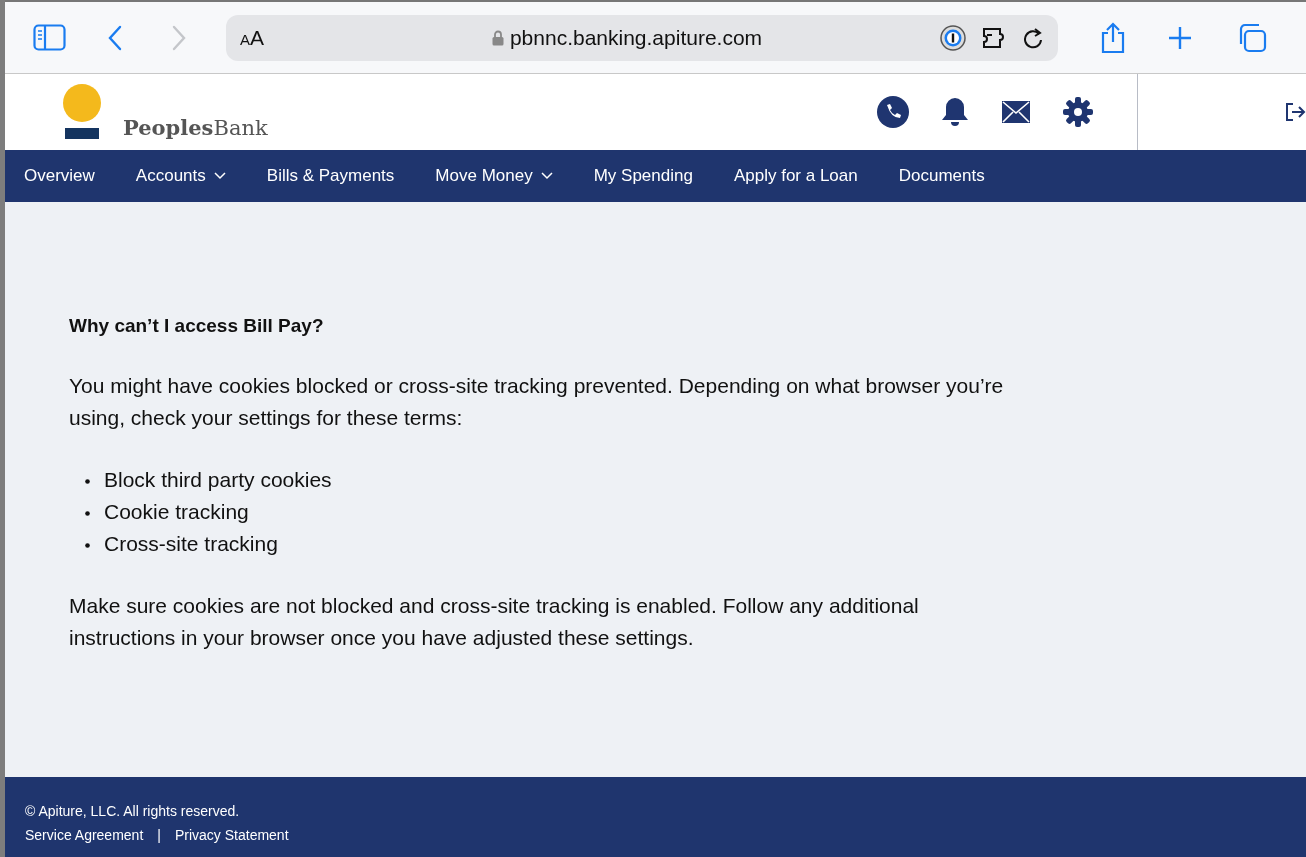  I want to click on logo-icon, so click(82, 112).